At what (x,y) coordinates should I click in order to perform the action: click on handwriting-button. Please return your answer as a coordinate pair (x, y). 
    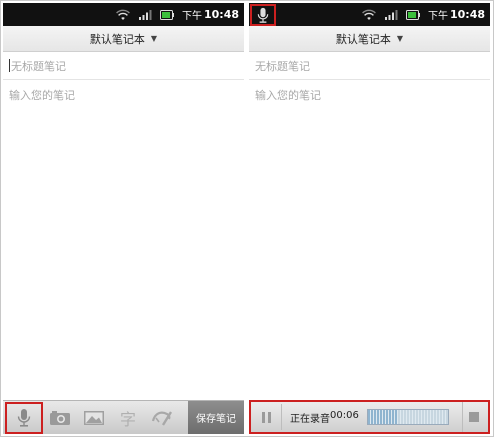
    Looking at the image, I should click on (162, 418).